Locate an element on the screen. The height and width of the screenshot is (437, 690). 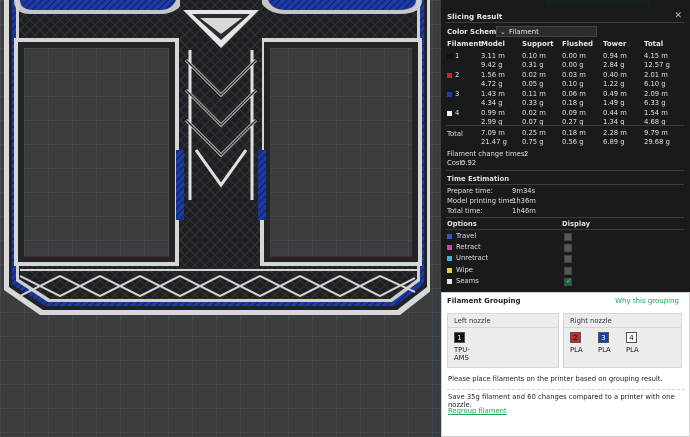
filament-2-support-weight: 0.05 g is located at coordinates (533, 84).